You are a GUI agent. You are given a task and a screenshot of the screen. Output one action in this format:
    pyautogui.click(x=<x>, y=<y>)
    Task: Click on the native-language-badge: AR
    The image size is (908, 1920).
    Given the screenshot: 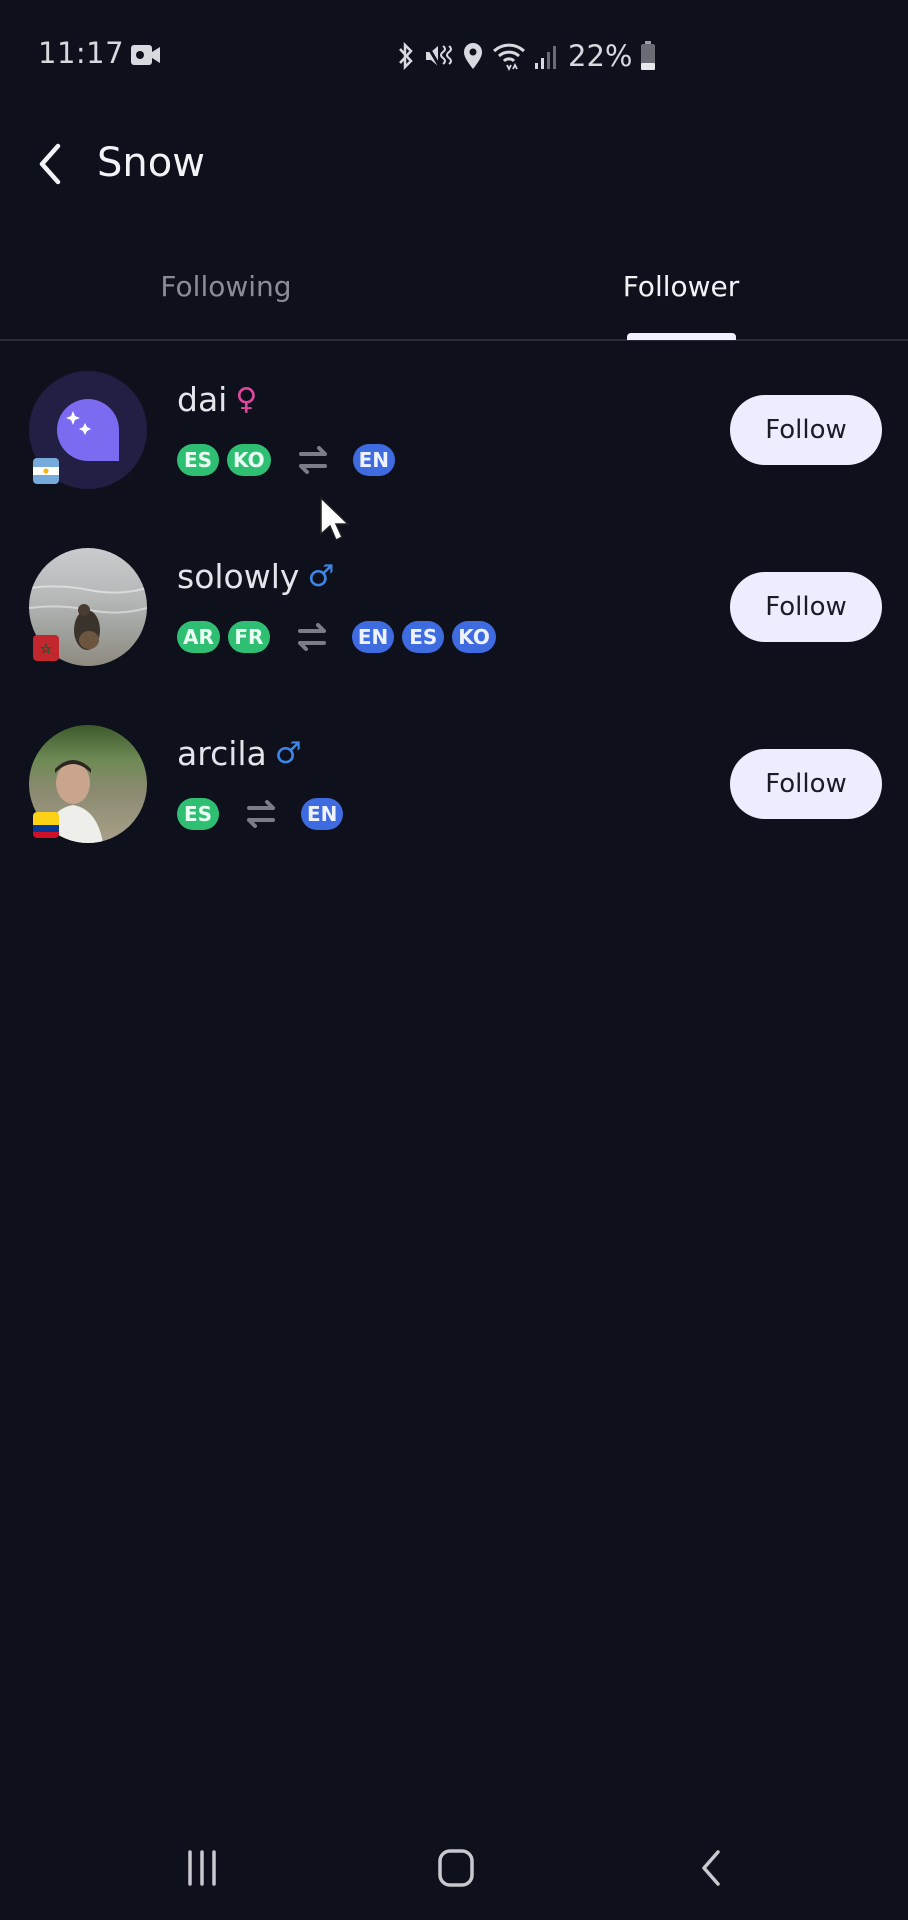 What is the action you would take?
    pyautogui.click(x=198, y=637)
    